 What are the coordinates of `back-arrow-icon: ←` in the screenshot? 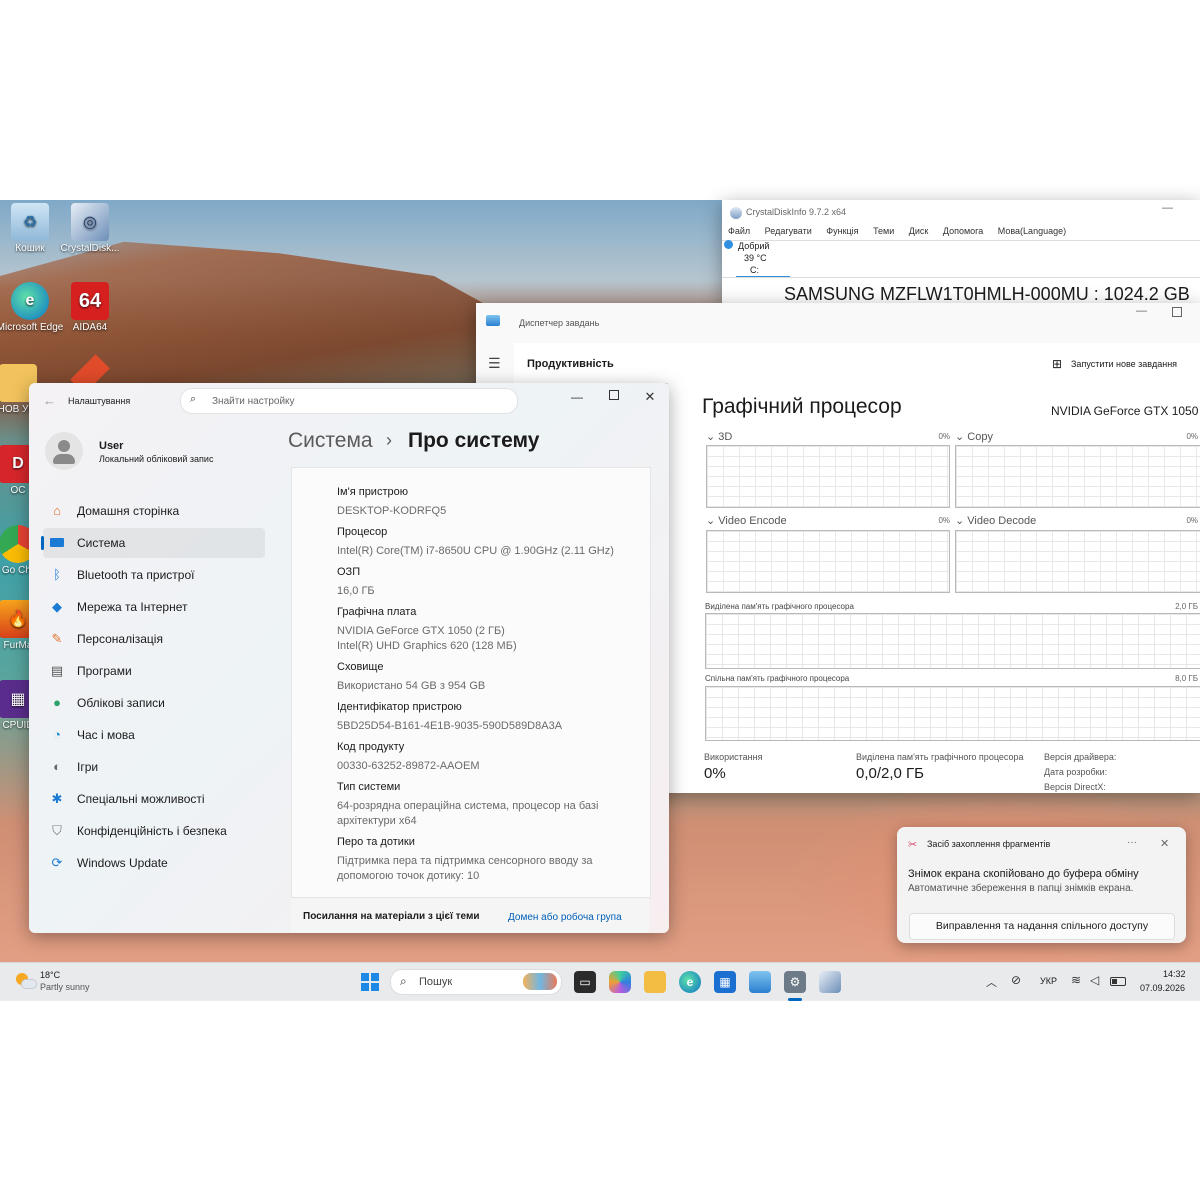 It's located at (49, 400).